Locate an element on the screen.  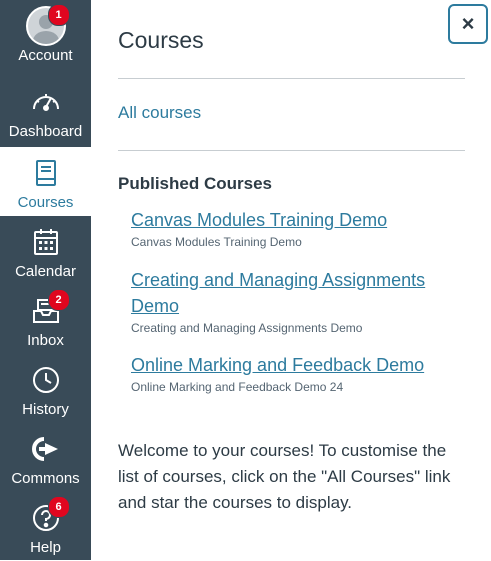
nav-item-account: 1 Account is located at coordinates (45, 34).